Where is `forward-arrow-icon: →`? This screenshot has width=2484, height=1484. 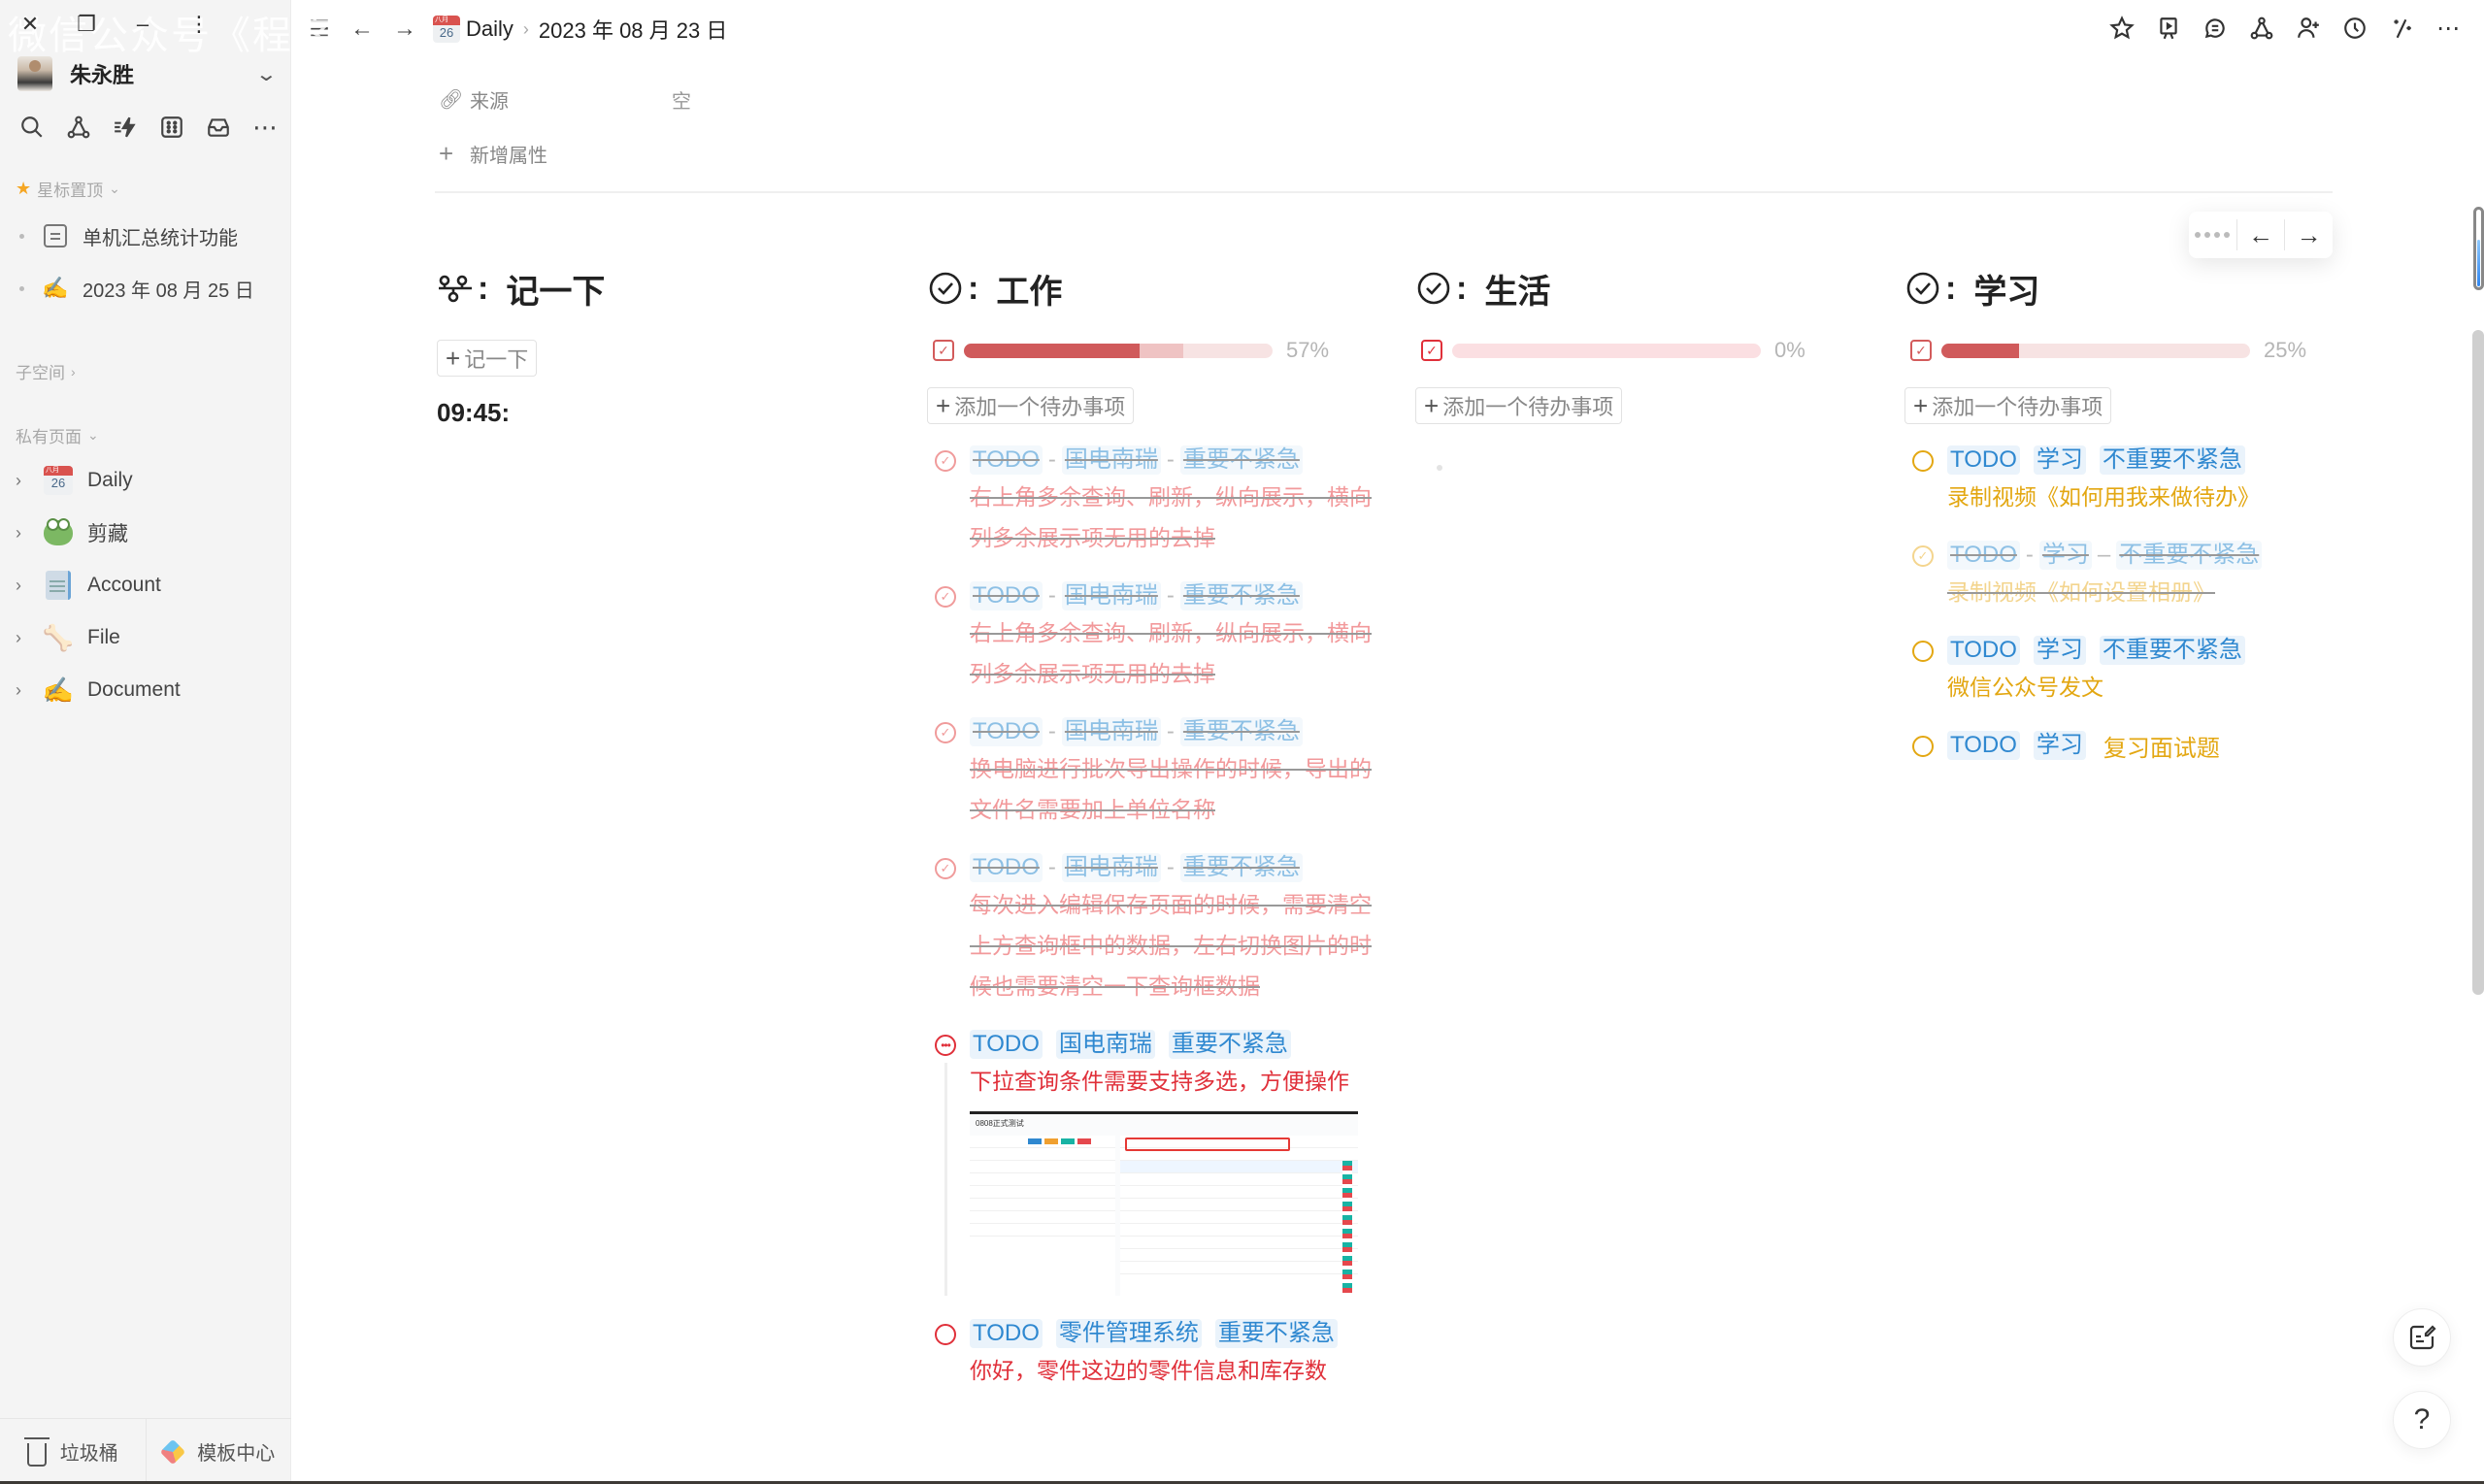
forward-arrow-icon: → is located at coordinates (404, 29).